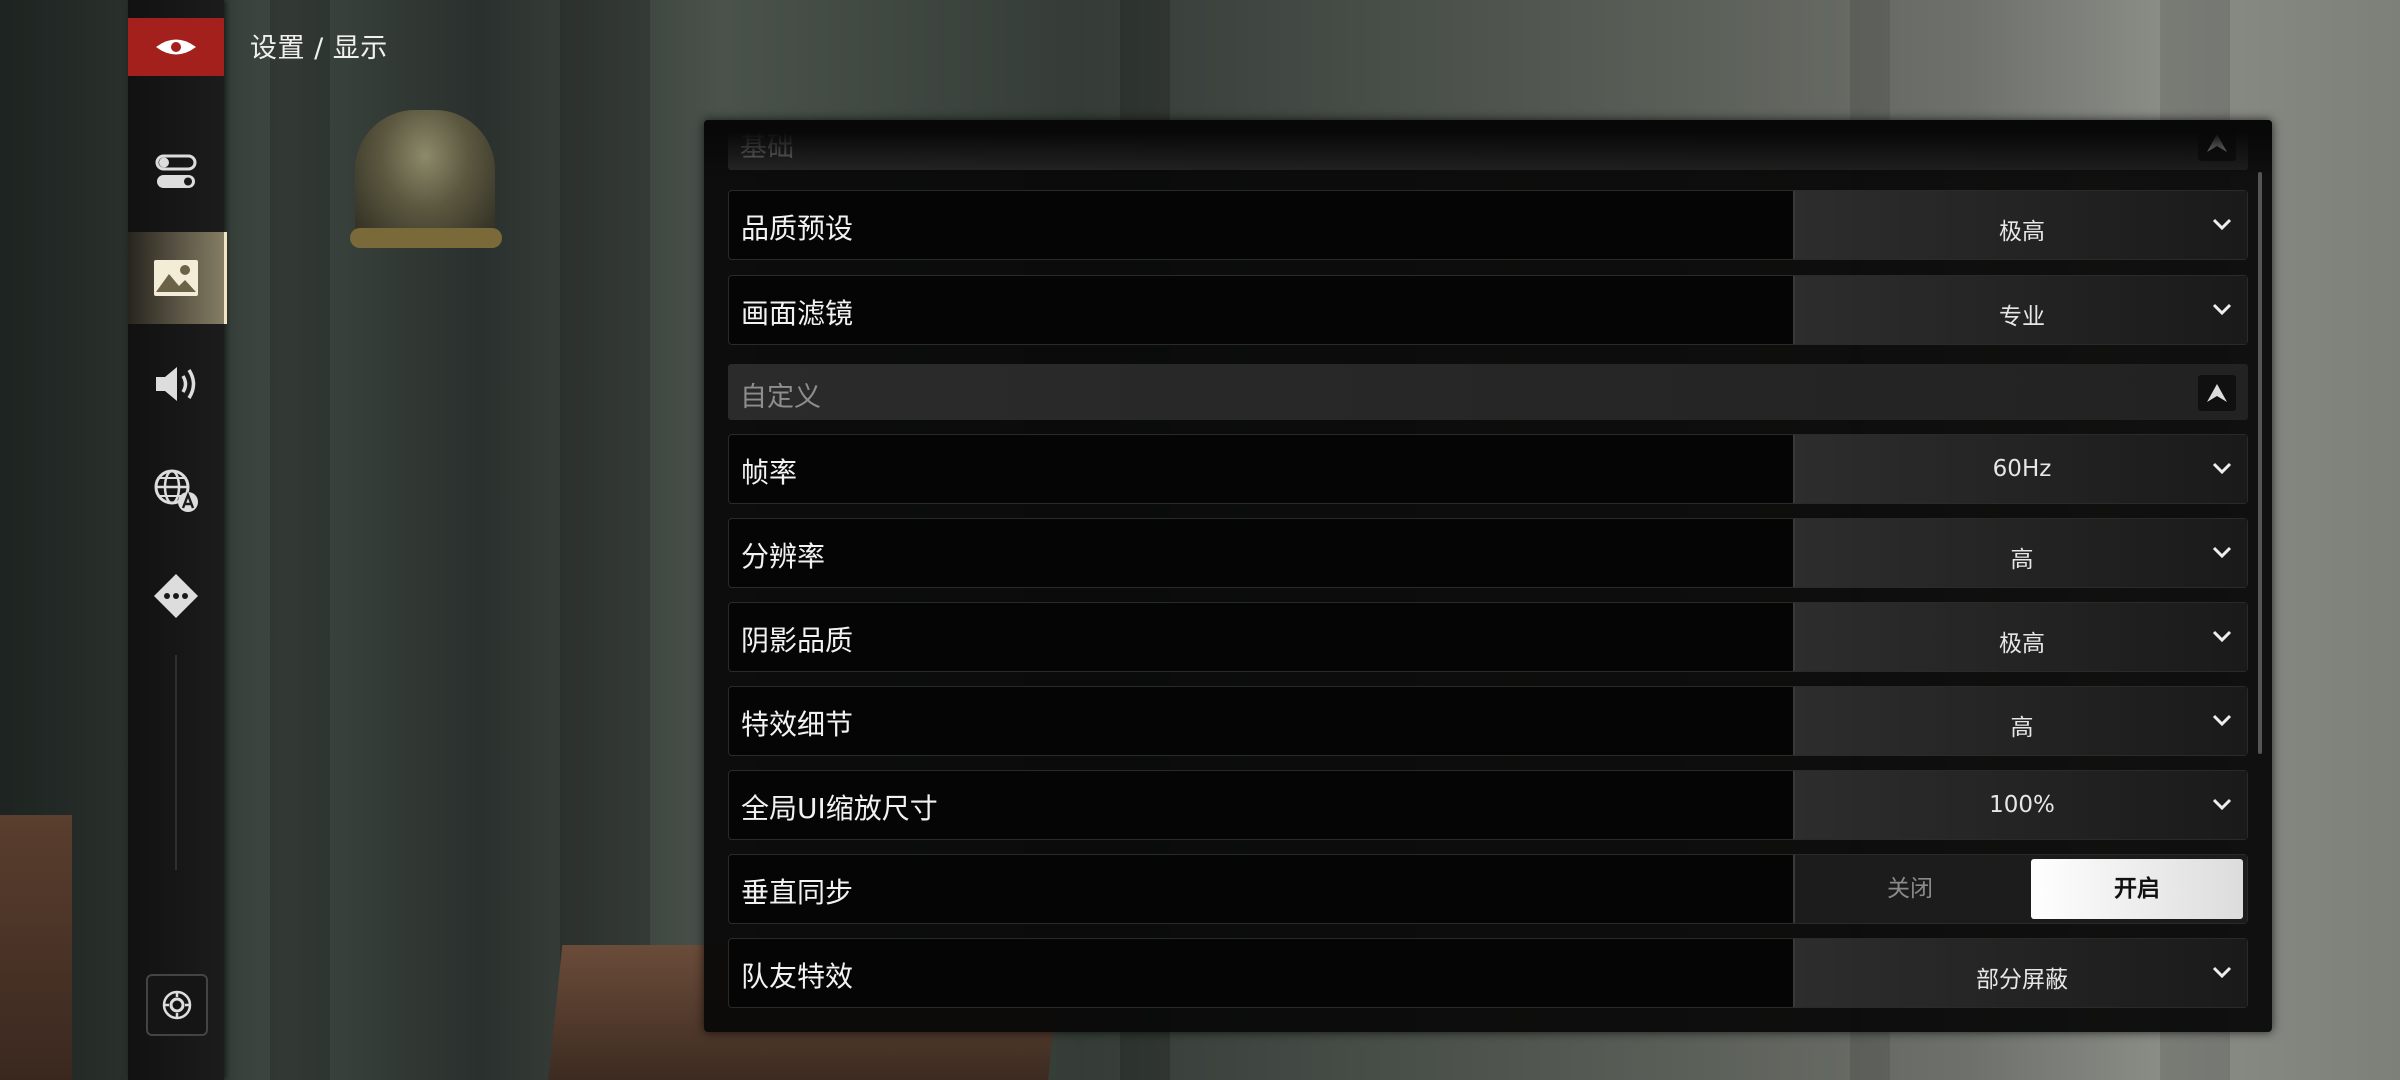  What do you see at coordinates (425, 175) in the screenshot?
I see `background-bell` at bounding box center [425, 175].